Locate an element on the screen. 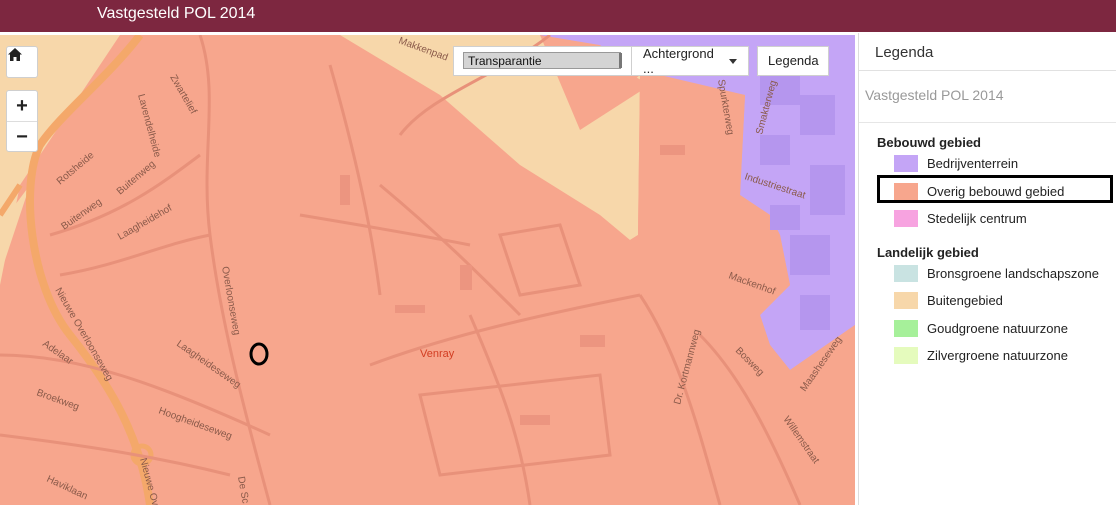  legend-item: Overig bebouwd gebied is located at coordinates (987, 192).